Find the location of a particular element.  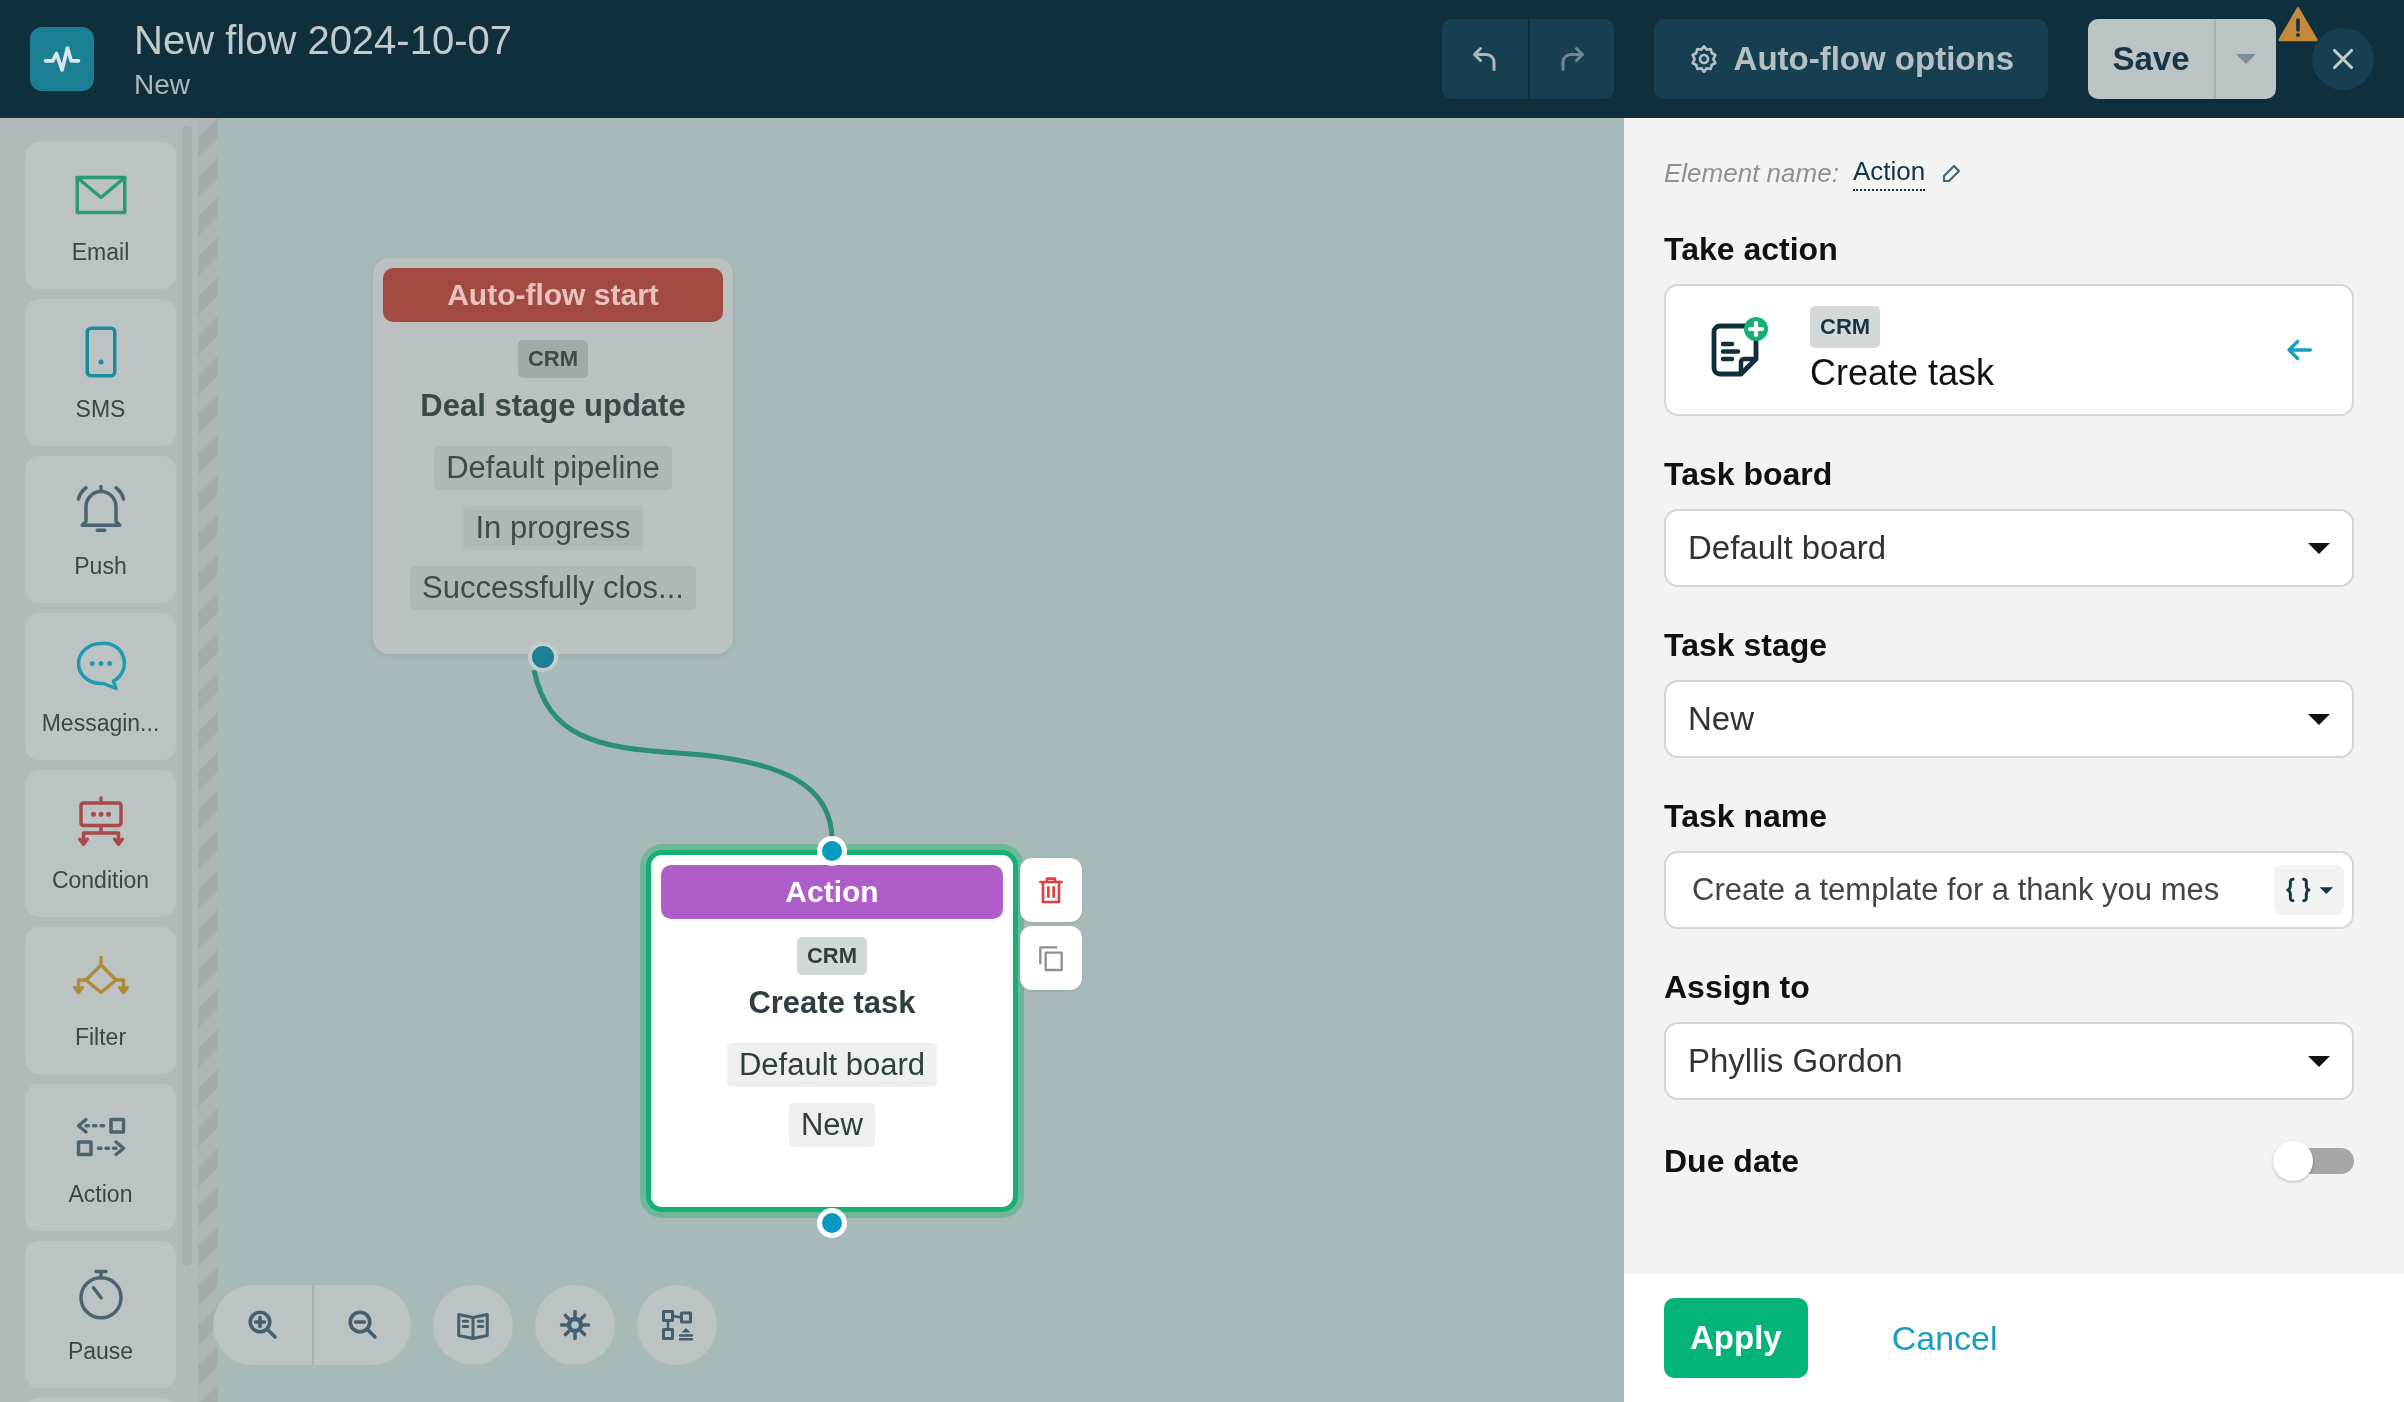

text-field: Create a template for a thank you mes is located at coordinates (2009, 890).